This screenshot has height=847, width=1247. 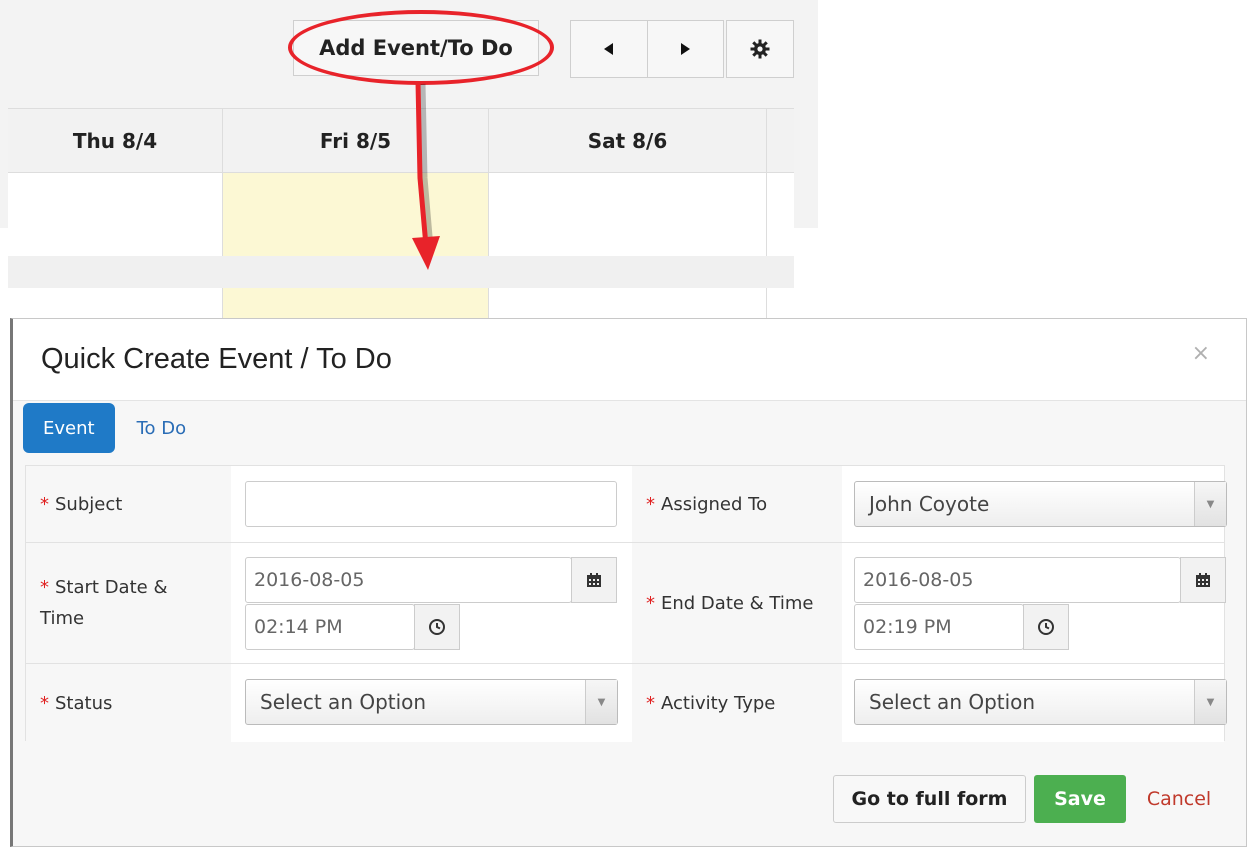 What do you see at coordinates (629, 360) in the screenshot?
I see `modal-header: Quick Create Event / To Do ×` at bounding box center [629, 360].